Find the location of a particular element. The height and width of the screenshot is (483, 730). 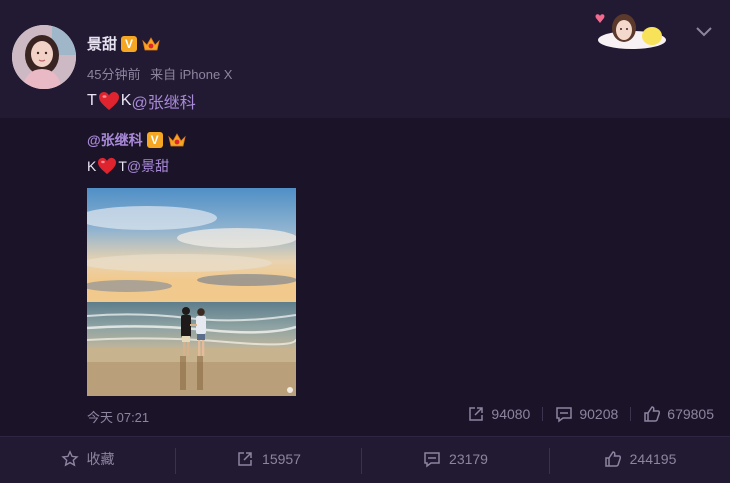

star-icon is located at coordinates (69, 458).